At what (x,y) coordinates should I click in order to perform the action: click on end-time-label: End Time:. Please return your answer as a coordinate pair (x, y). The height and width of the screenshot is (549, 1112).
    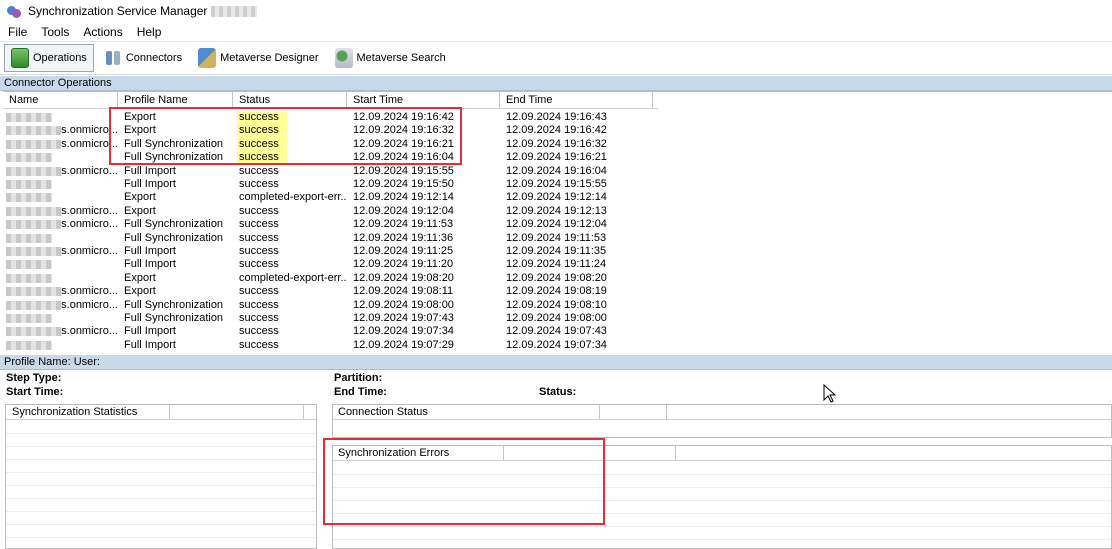
    Looking at the image, I should click on (360, 392).